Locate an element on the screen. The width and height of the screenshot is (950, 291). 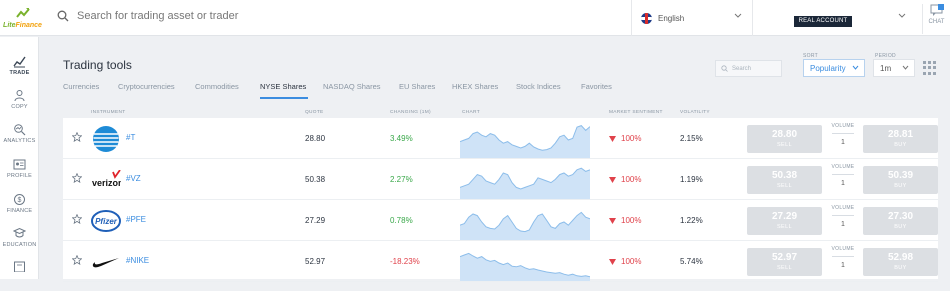
sell-button: 28.80 SELL is located at coordinates (784, 139).